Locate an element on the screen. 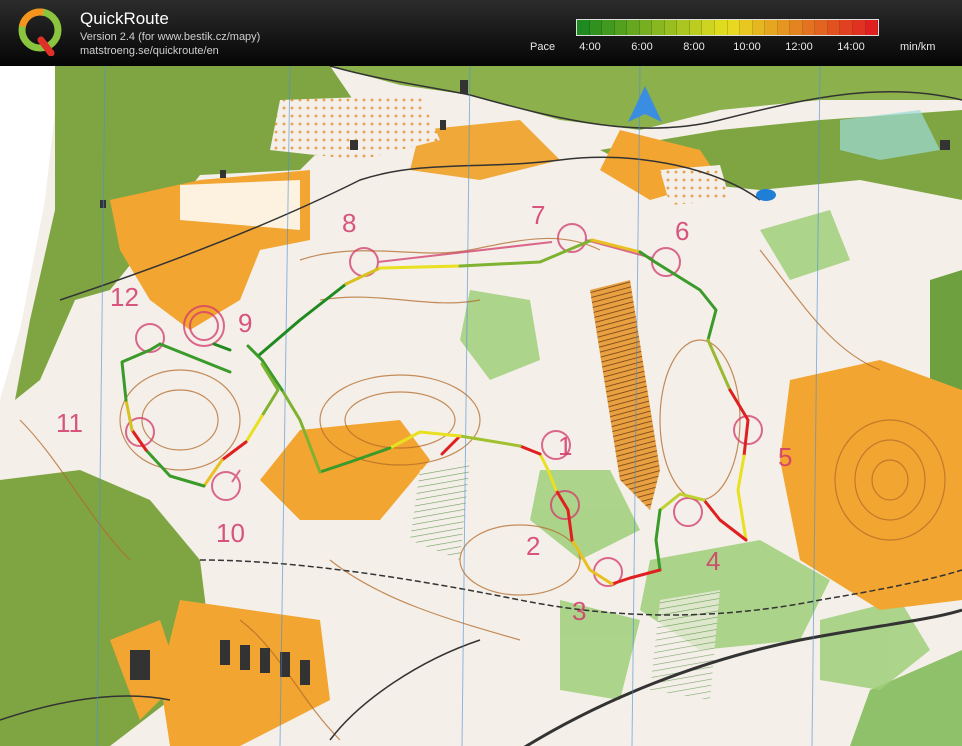 Image resolution: width=962 pixels, height=746 pixels. version-text: Version 2.4 (for www.bestik.cz/mapy) is located at coordinates (170, 37).